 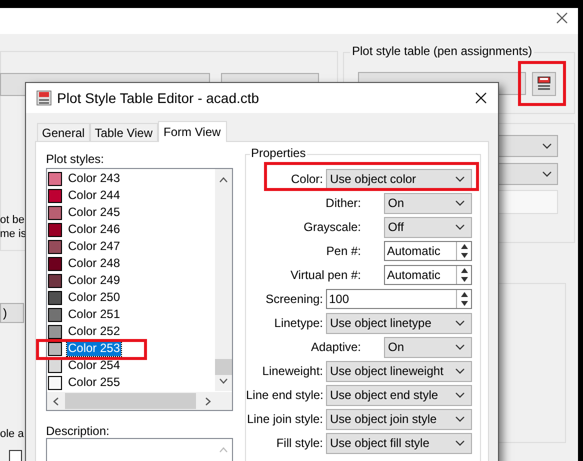 I want to click on dropdown: Use object linetype, so click(x=399, y=323).